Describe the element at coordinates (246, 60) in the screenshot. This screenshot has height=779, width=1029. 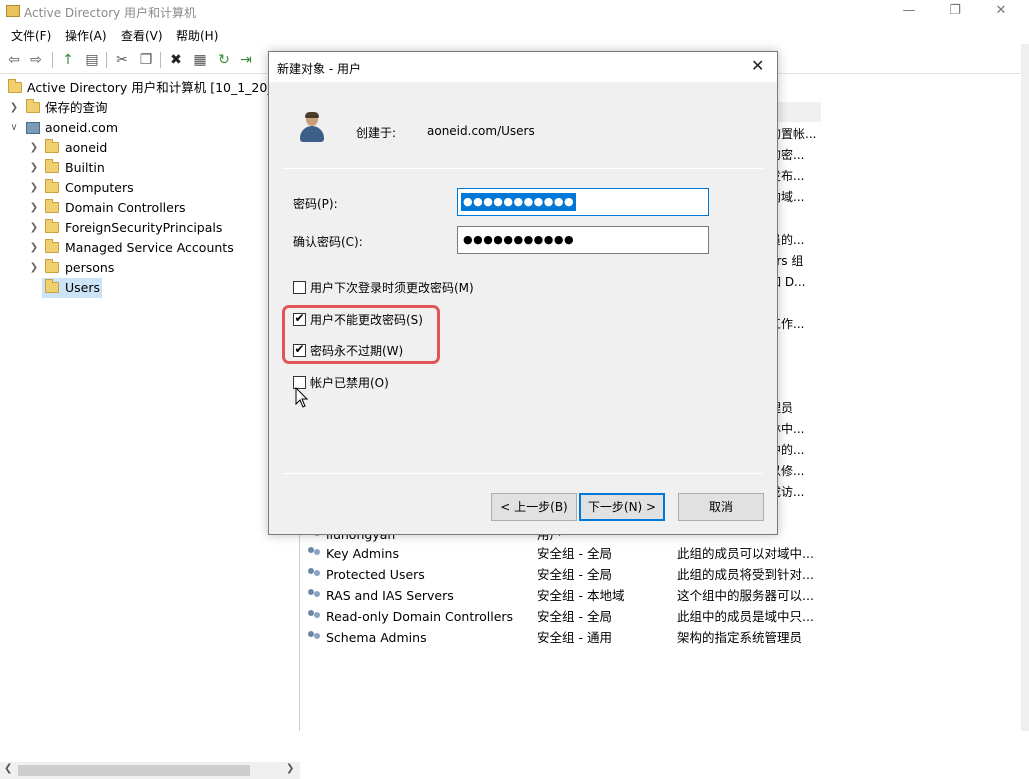
I see `export-icon: ⇥` at that location.